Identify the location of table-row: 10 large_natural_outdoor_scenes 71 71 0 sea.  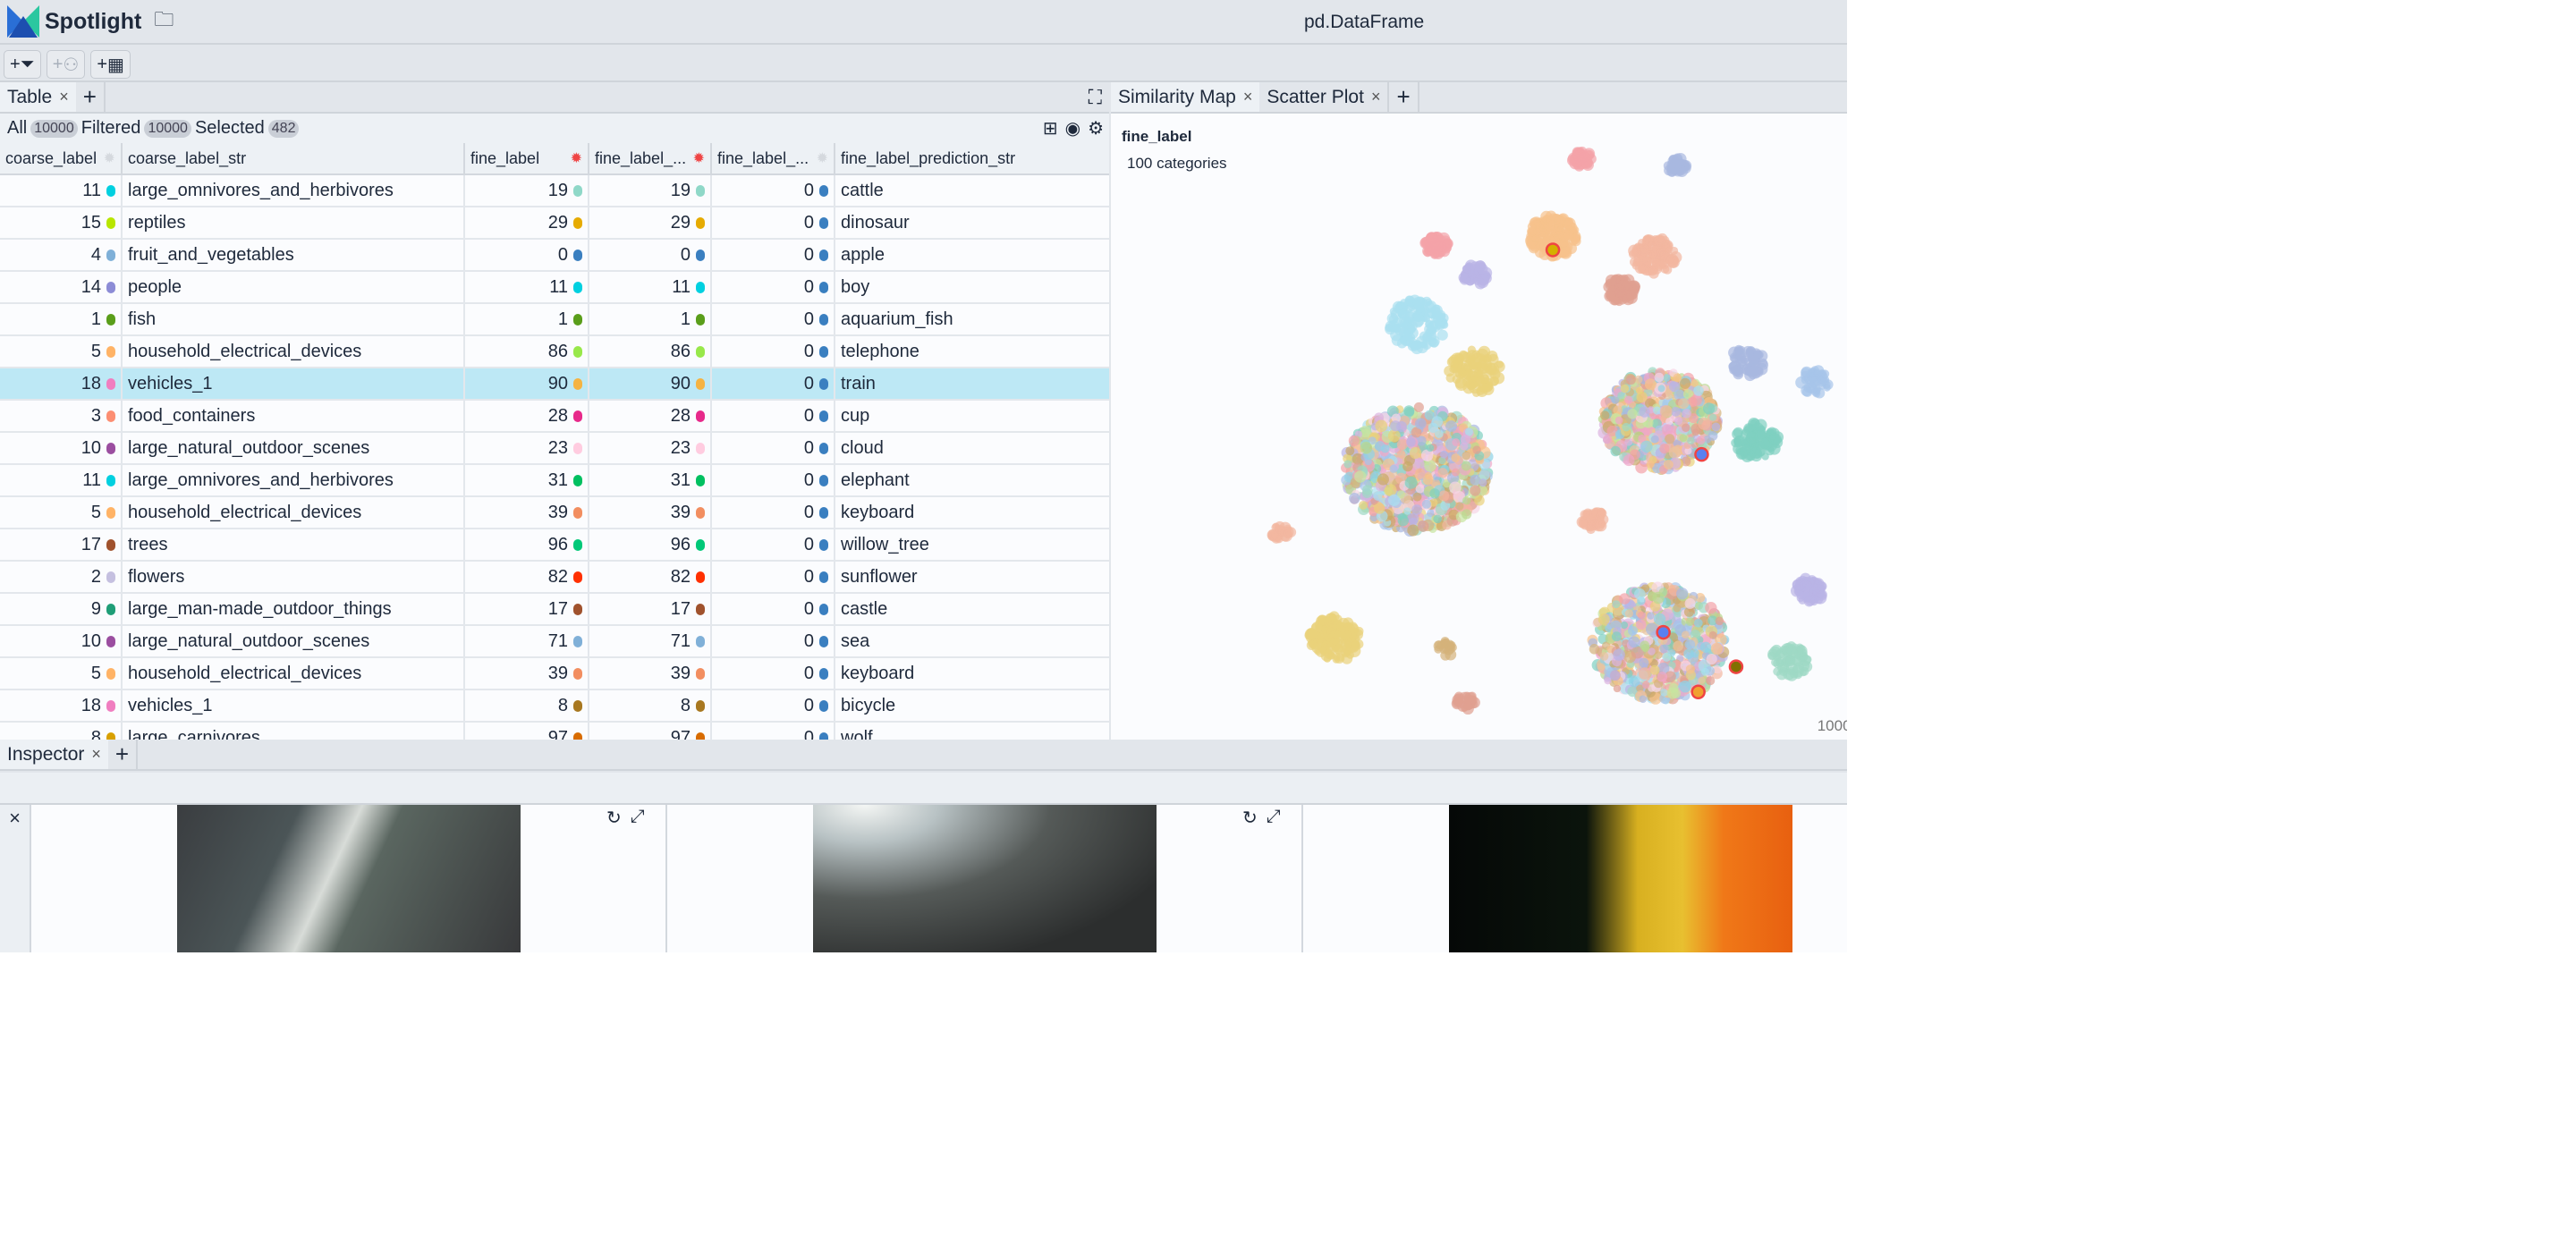
(554, 642).